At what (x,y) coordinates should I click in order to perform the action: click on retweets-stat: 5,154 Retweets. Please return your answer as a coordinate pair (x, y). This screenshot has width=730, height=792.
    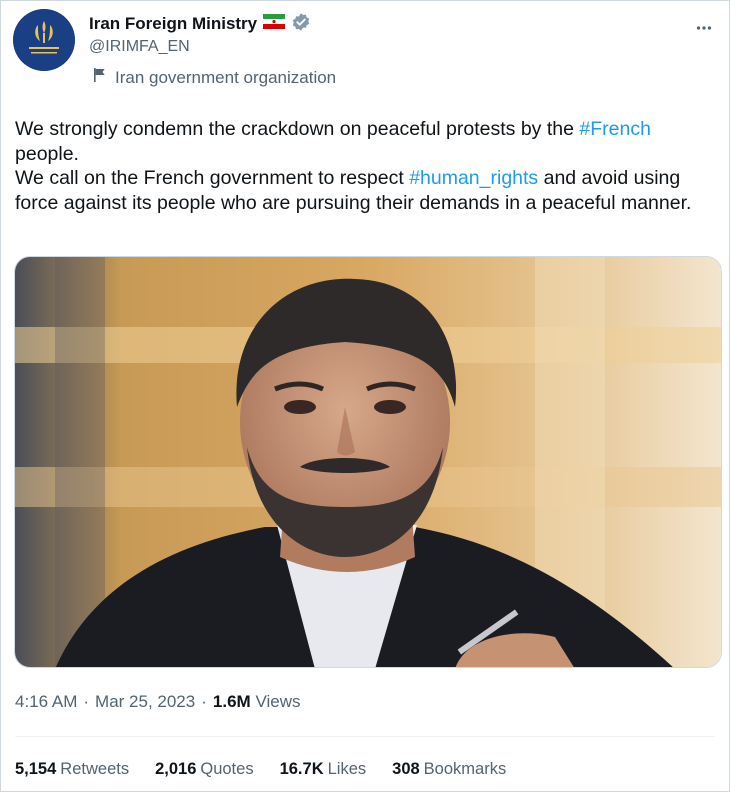
    Looking at the image, I should click on (72, 769).